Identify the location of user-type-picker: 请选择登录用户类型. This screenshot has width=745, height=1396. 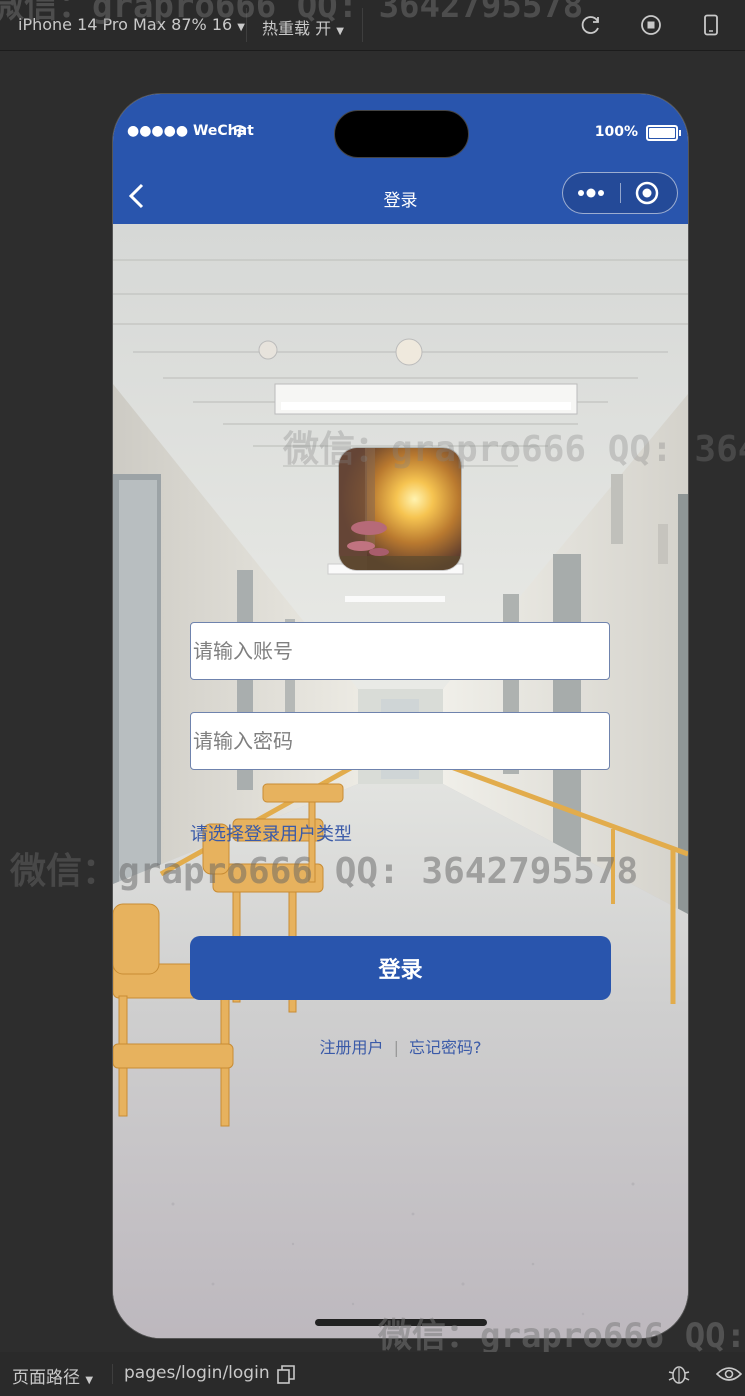
(271, 833).